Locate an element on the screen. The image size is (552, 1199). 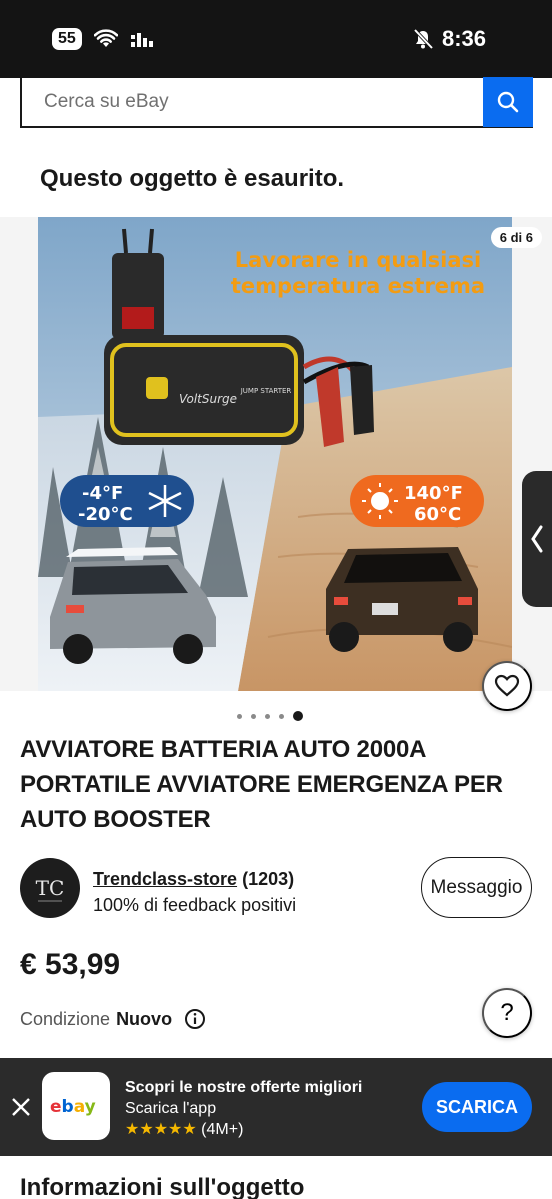
banner-title: Scopri le nostre offerte migliori is located at coordinates (244, 1087).